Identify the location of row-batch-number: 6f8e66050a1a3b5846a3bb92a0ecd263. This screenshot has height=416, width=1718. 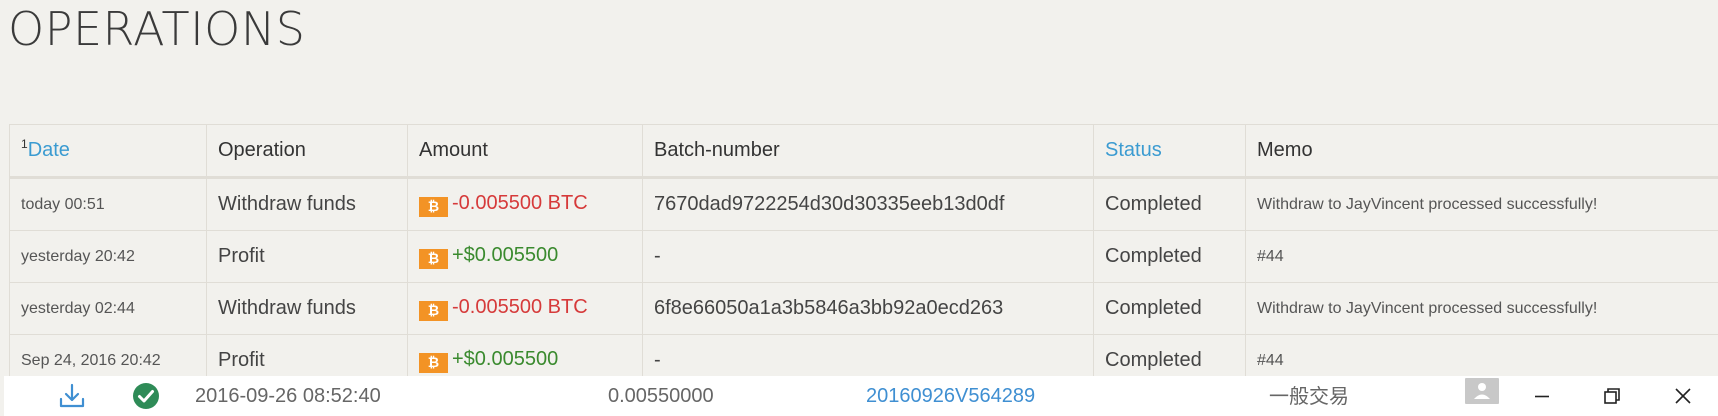
(868, 308).